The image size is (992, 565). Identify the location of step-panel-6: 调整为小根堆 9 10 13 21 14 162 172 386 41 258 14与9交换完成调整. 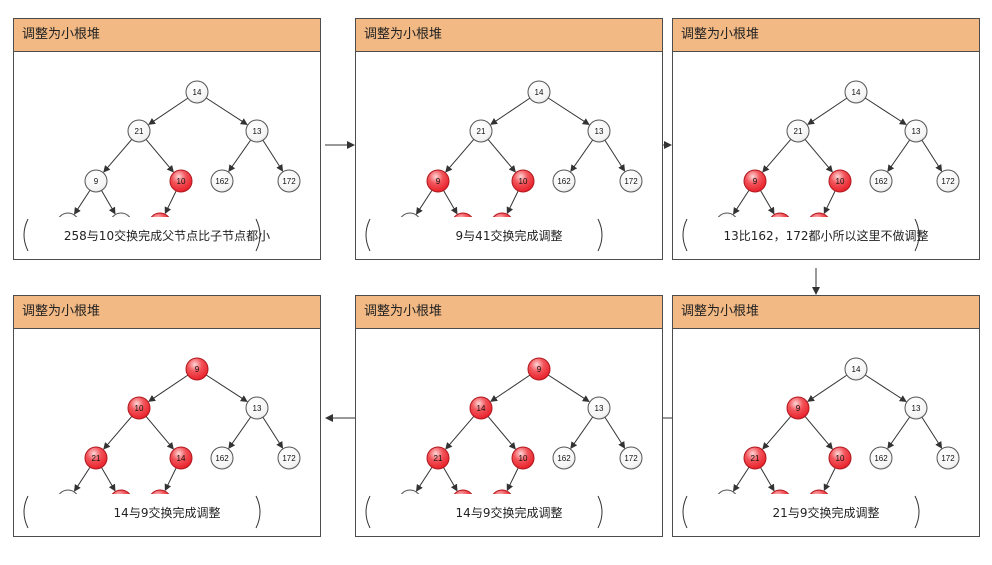
(167, 416).